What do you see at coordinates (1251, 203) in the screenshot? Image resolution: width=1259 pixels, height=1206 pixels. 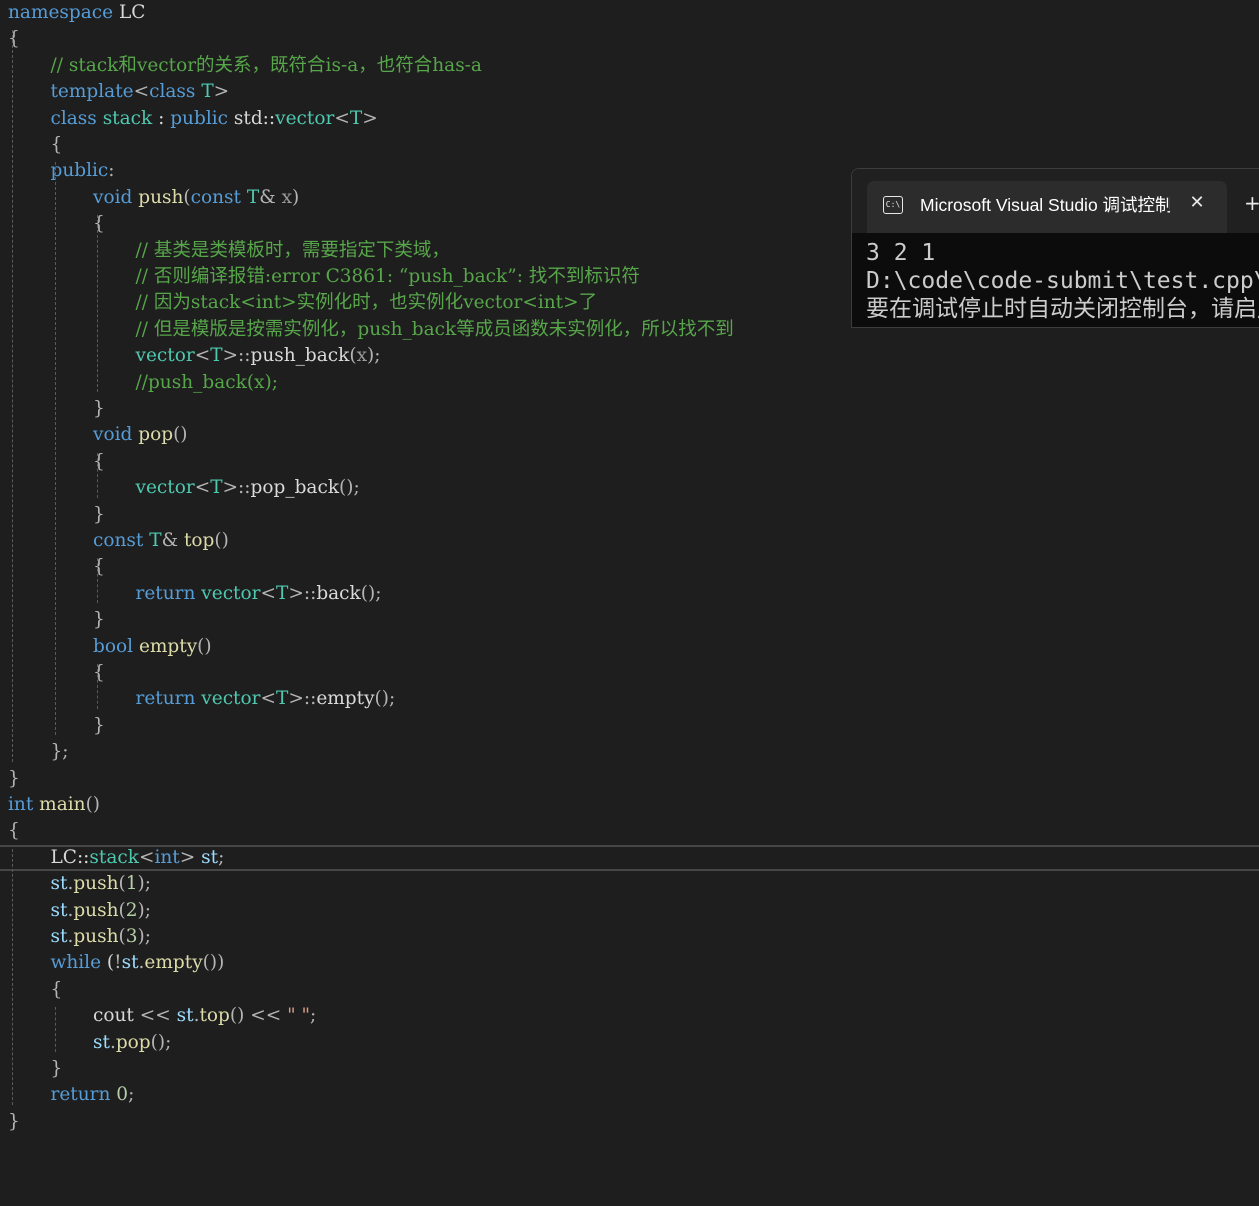 I see `new-tab-icon: +` at bounding box center [1251, 203].